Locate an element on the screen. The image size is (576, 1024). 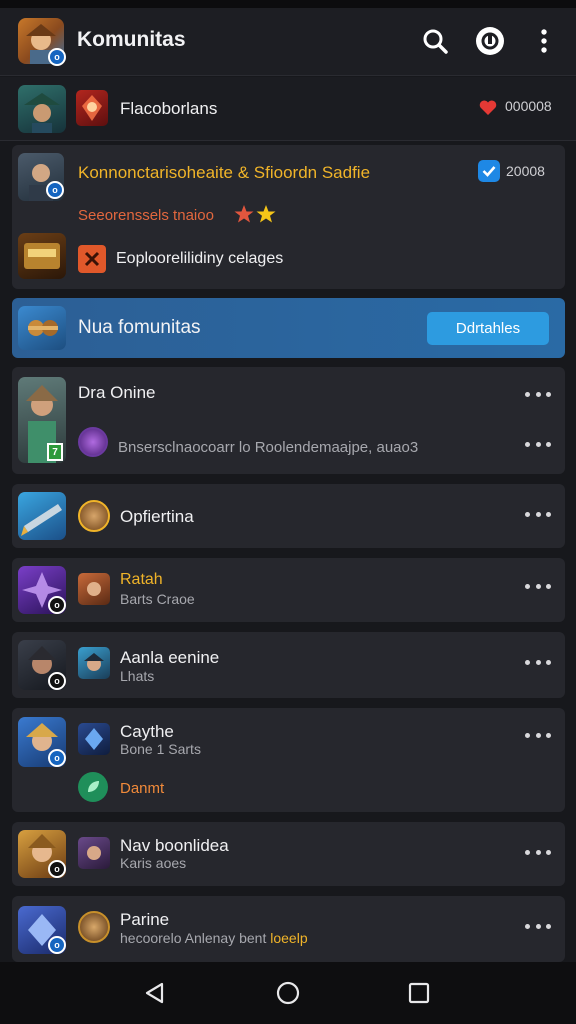
join-banner-icon is located at coordinates (42, 328).